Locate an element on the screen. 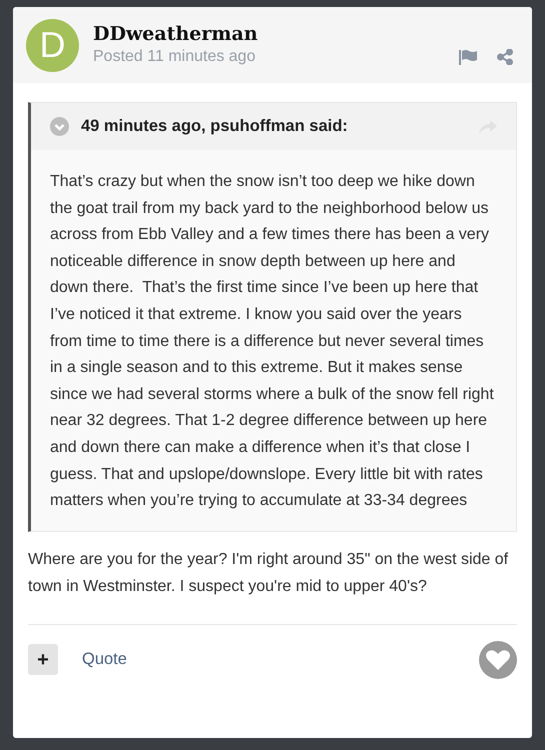 Image resolution: width=545 pixels, height=750 pixels. multiquote-button: + is located at coordinates (43, 660).